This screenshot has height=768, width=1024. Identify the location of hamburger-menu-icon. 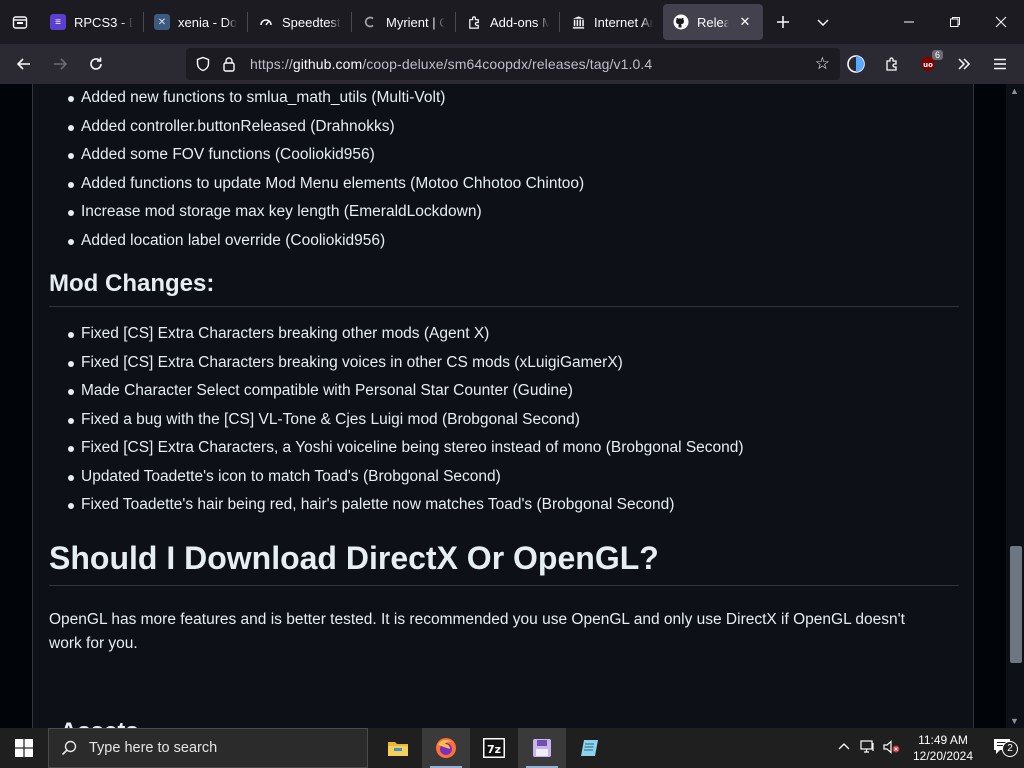
(1000, 64).